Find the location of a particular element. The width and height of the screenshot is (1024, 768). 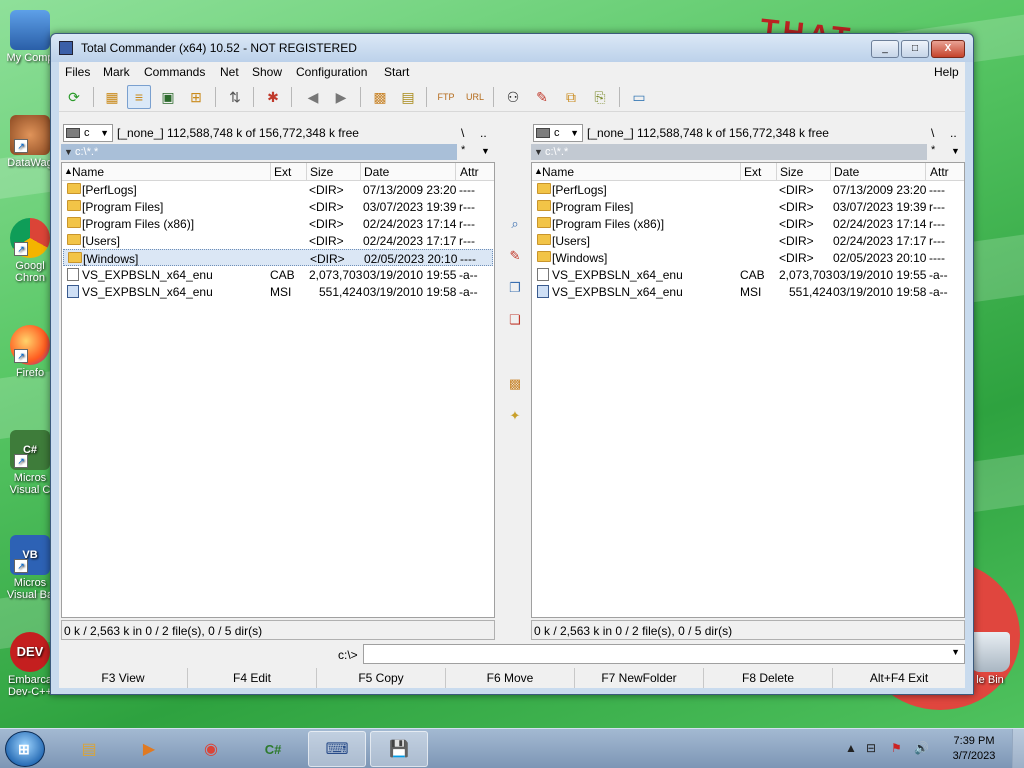

search-binoculars-icon: ⚇ is located at coordinates (513, 97).